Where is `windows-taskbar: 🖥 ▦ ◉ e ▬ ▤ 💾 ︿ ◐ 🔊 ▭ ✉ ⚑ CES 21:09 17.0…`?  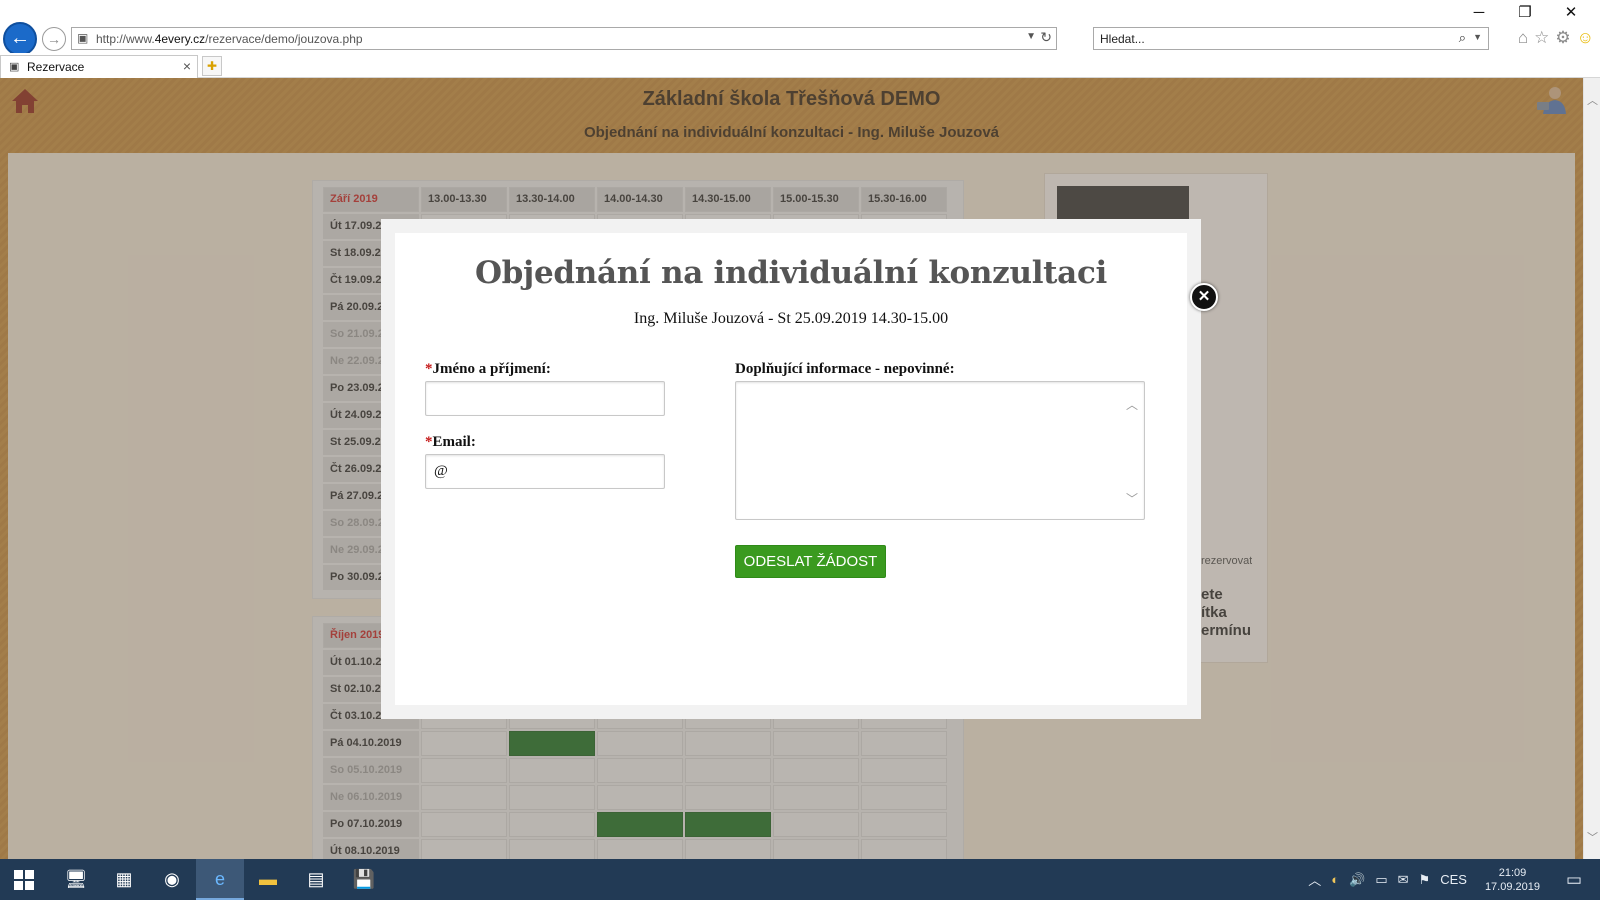
windows-taskbar: 🖥 ▦ ◉ e ▬ ▤ 💾 ︿ ◐ 🔊 ▭ ✉ ⚑ CES 21:09 17.0… is located at coordinates (800, 879).